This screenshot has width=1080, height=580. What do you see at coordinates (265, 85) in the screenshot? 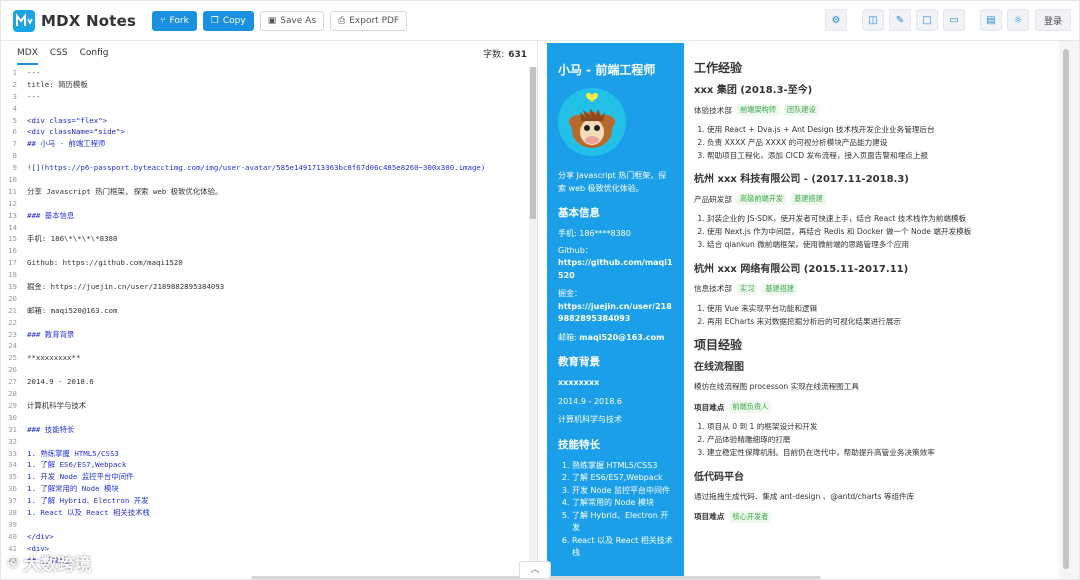
I see `code-line: 2 title: 简历模板` at bounding box center [265, 85].